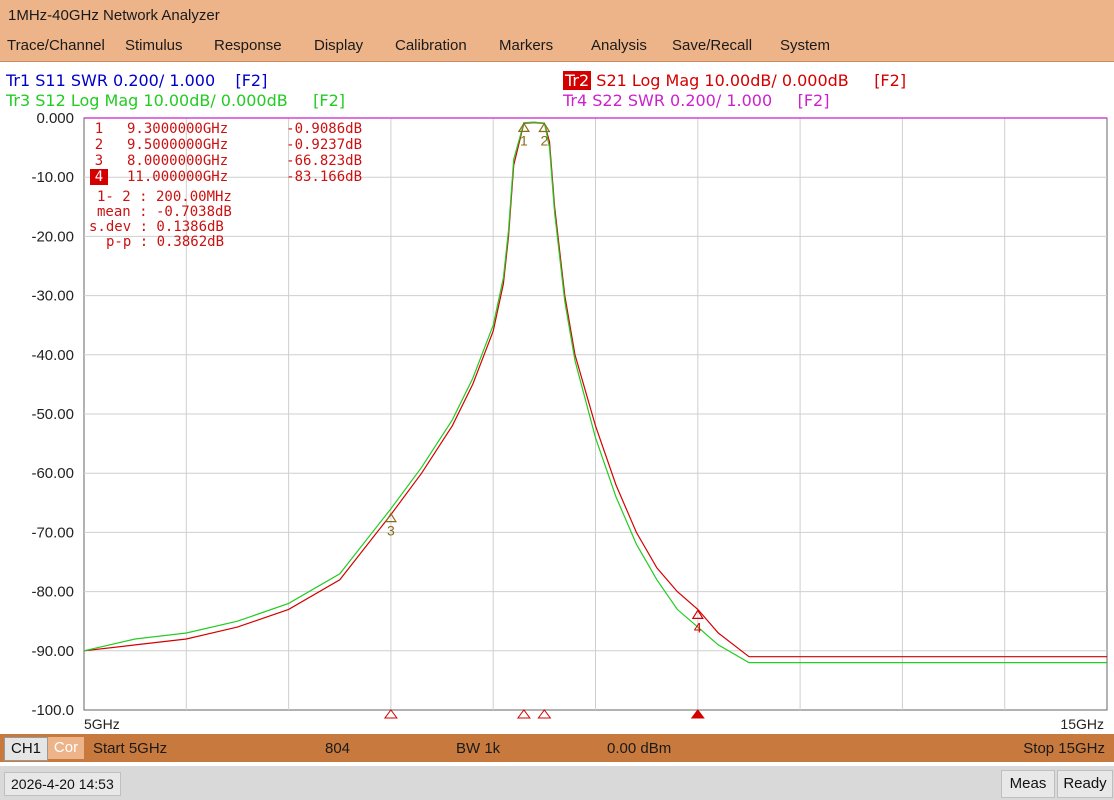 This screenshot has width=1114, height=800. Describe the element at coordinates (177, 161) in the screenshot. I see `marker-3-freq: 8.0000000GHz` at that location.